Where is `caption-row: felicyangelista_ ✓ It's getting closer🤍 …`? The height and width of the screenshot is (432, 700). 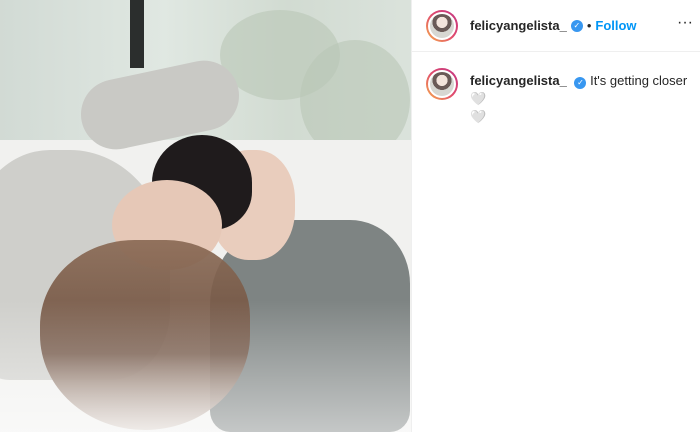 caption-row: felicyangelista_ ✓ It's getting closer🤍 … is located at coordinates (560, 97).